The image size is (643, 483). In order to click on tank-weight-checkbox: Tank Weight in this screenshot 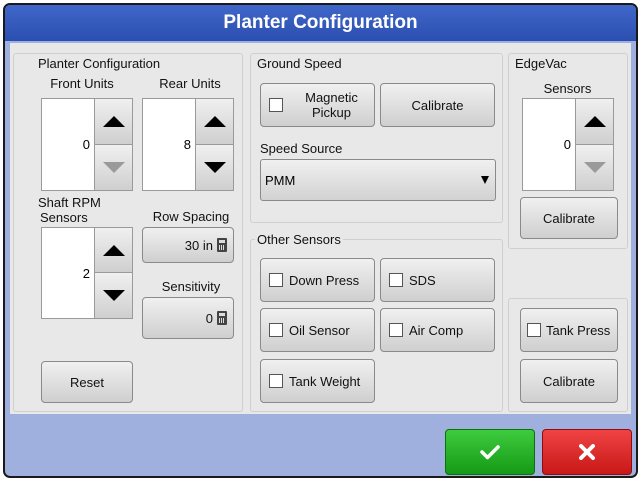, I will do `click(317, 381)`.